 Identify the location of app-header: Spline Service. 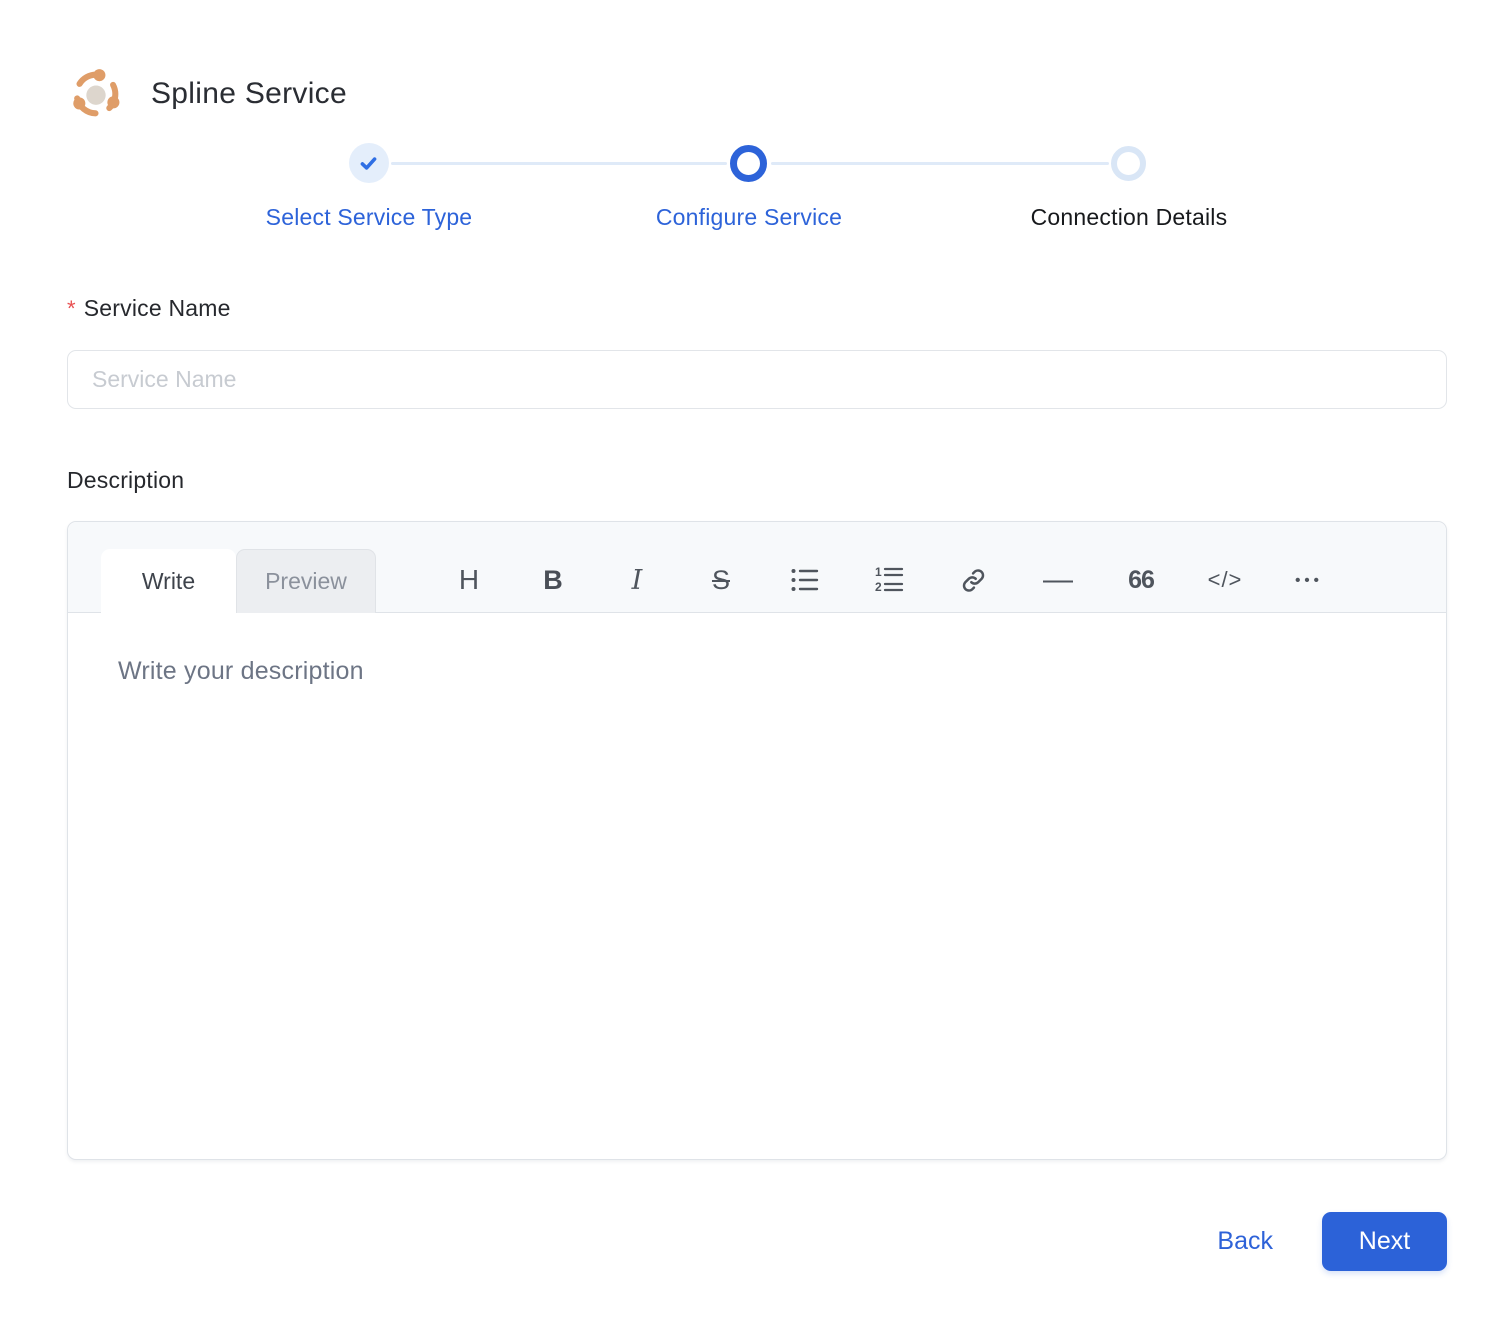
(756, 94).